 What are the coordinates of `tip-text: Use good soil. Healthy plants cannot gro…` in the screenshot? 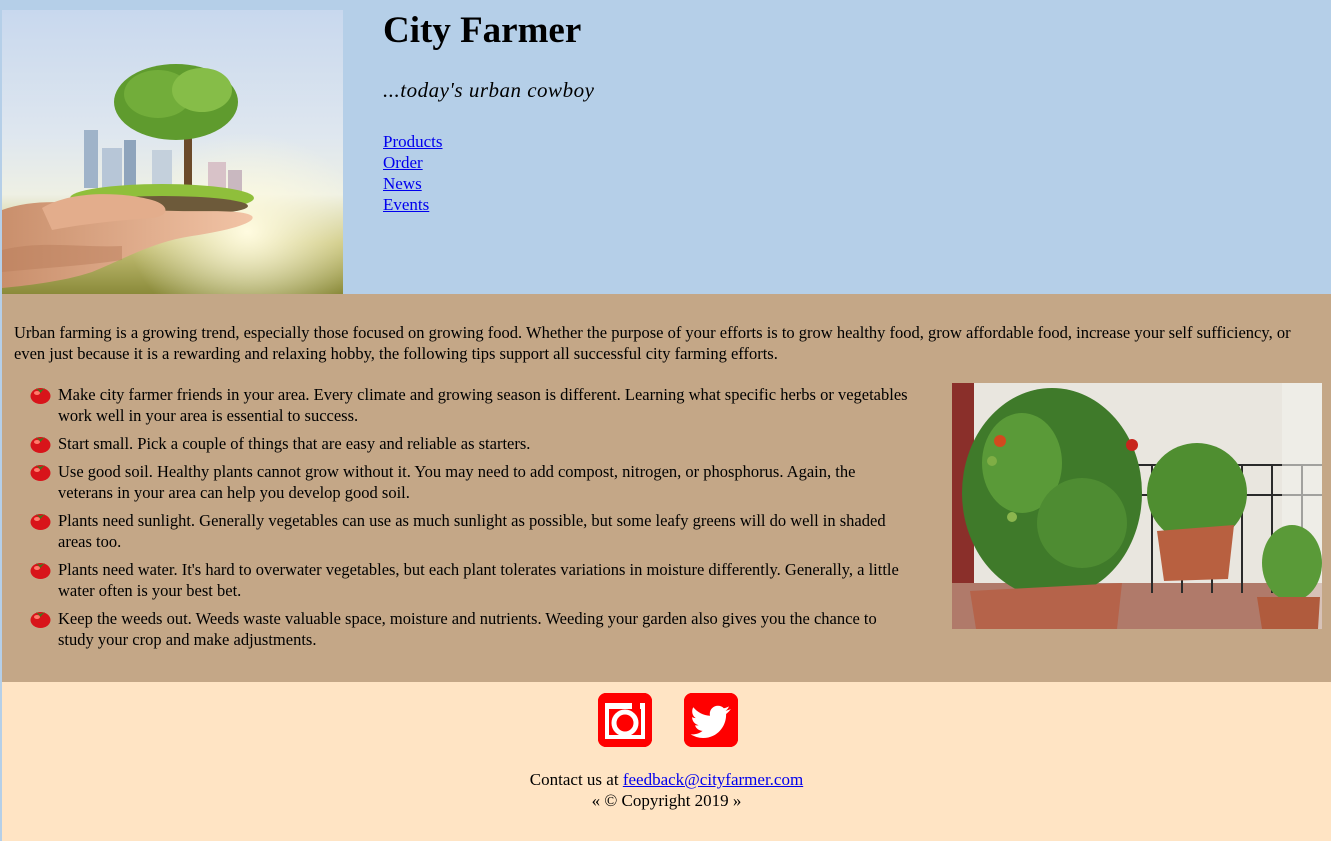 It's located at (457, 482).